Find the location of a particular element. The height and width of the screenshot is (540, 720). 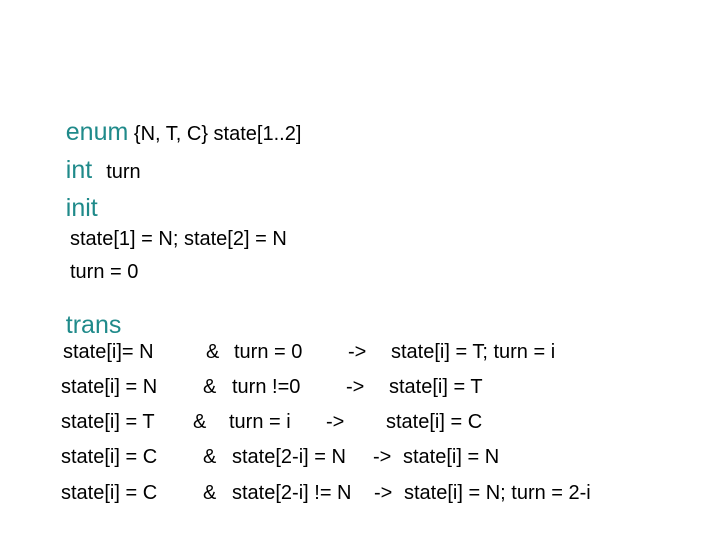

action: state[i] = T; turn = i is located at coordinates (473, 352).